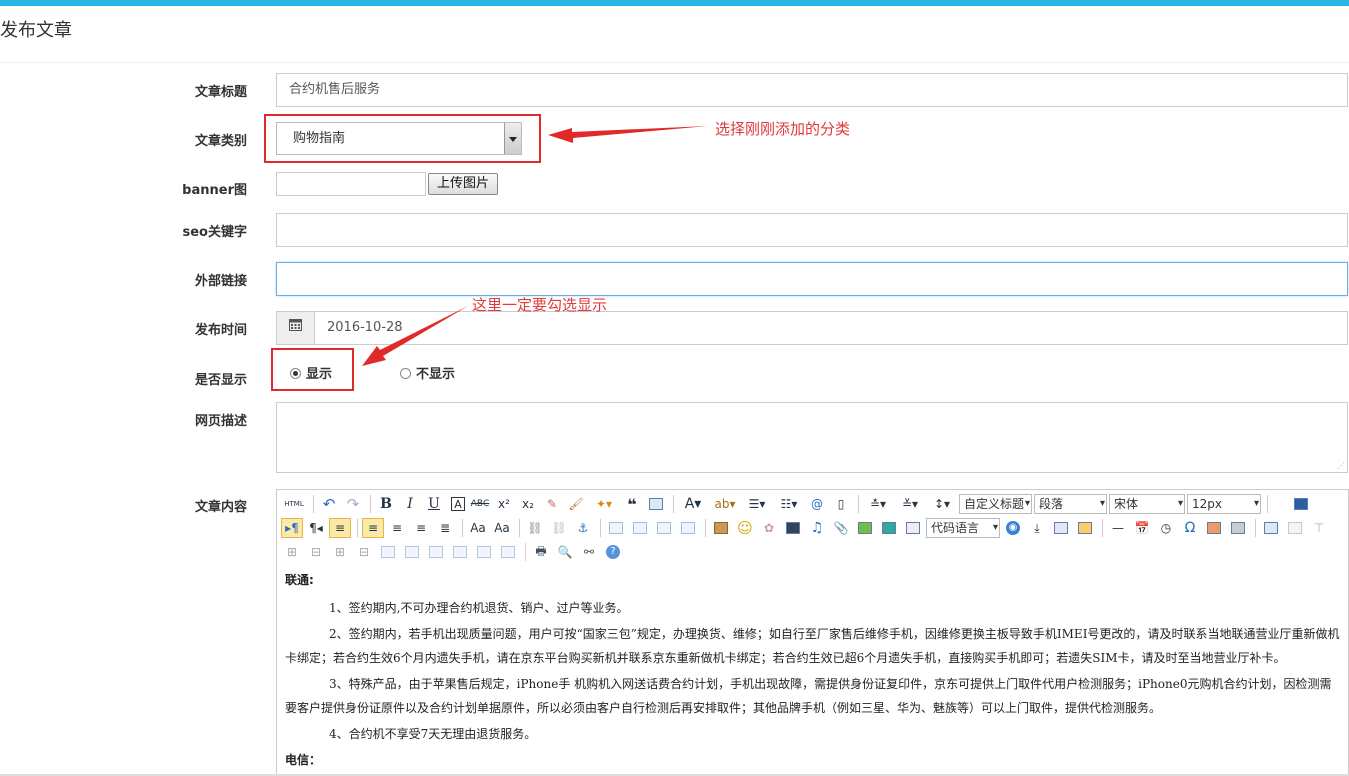 The width and height of the screenshot is (1349, 776). What do you see at coordinates (604, 504) in the screenshot?
I see `auto-format-icon: ✦▾` at bounding box center [604, 504].